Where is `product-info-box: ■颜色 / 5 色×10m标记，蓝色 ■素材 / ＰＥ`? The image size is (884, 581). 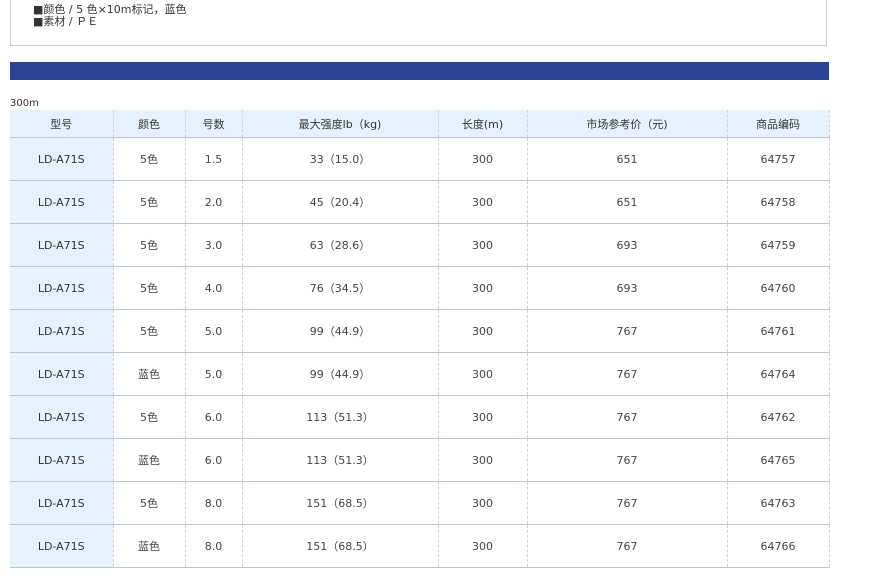 product-info-box: ■颜色 / 5 色×10m标记，蓝色 ■素材 / ＰＥ is located at coordinates (418, 23).